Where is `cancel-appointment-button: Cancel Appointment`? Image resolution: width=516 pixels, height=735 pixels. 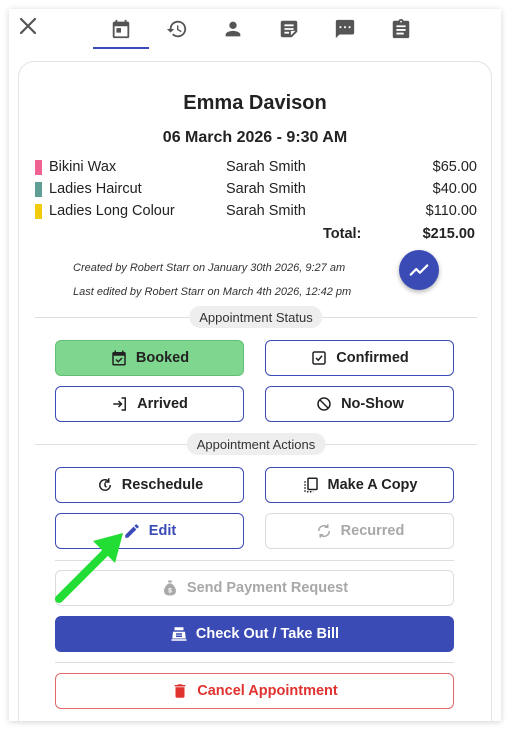
cancel-appointment-button: Cancel Appointment is located at coordinates (254, 691).